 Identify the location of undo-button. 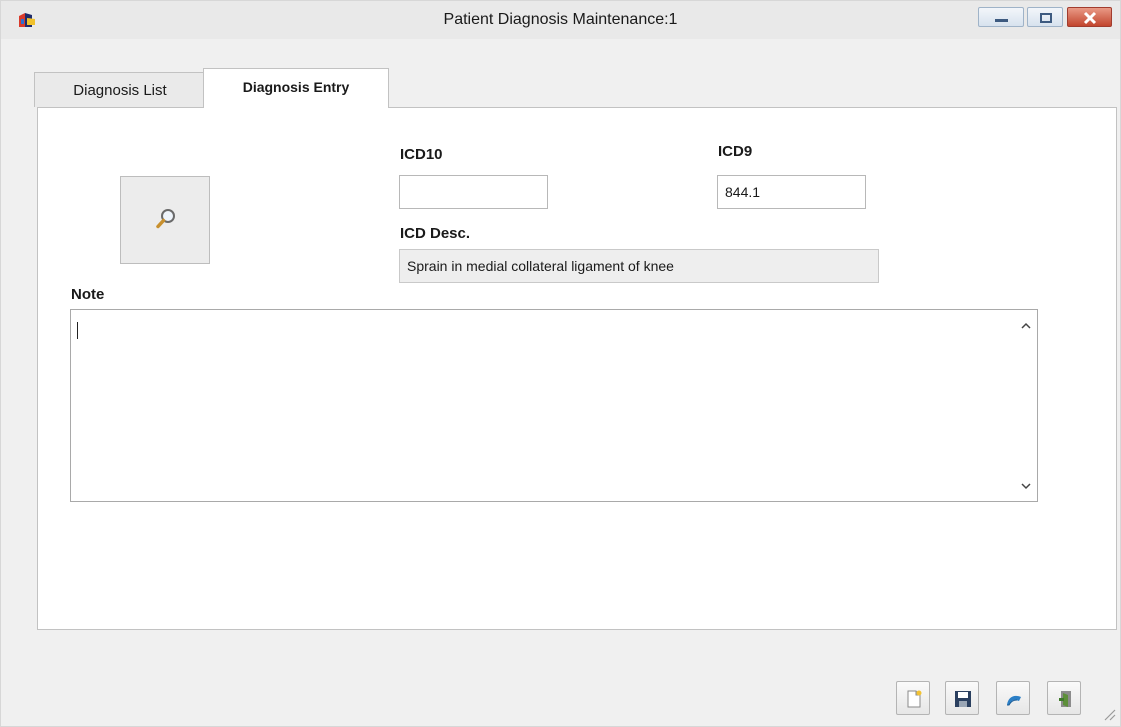
(1013, 698).